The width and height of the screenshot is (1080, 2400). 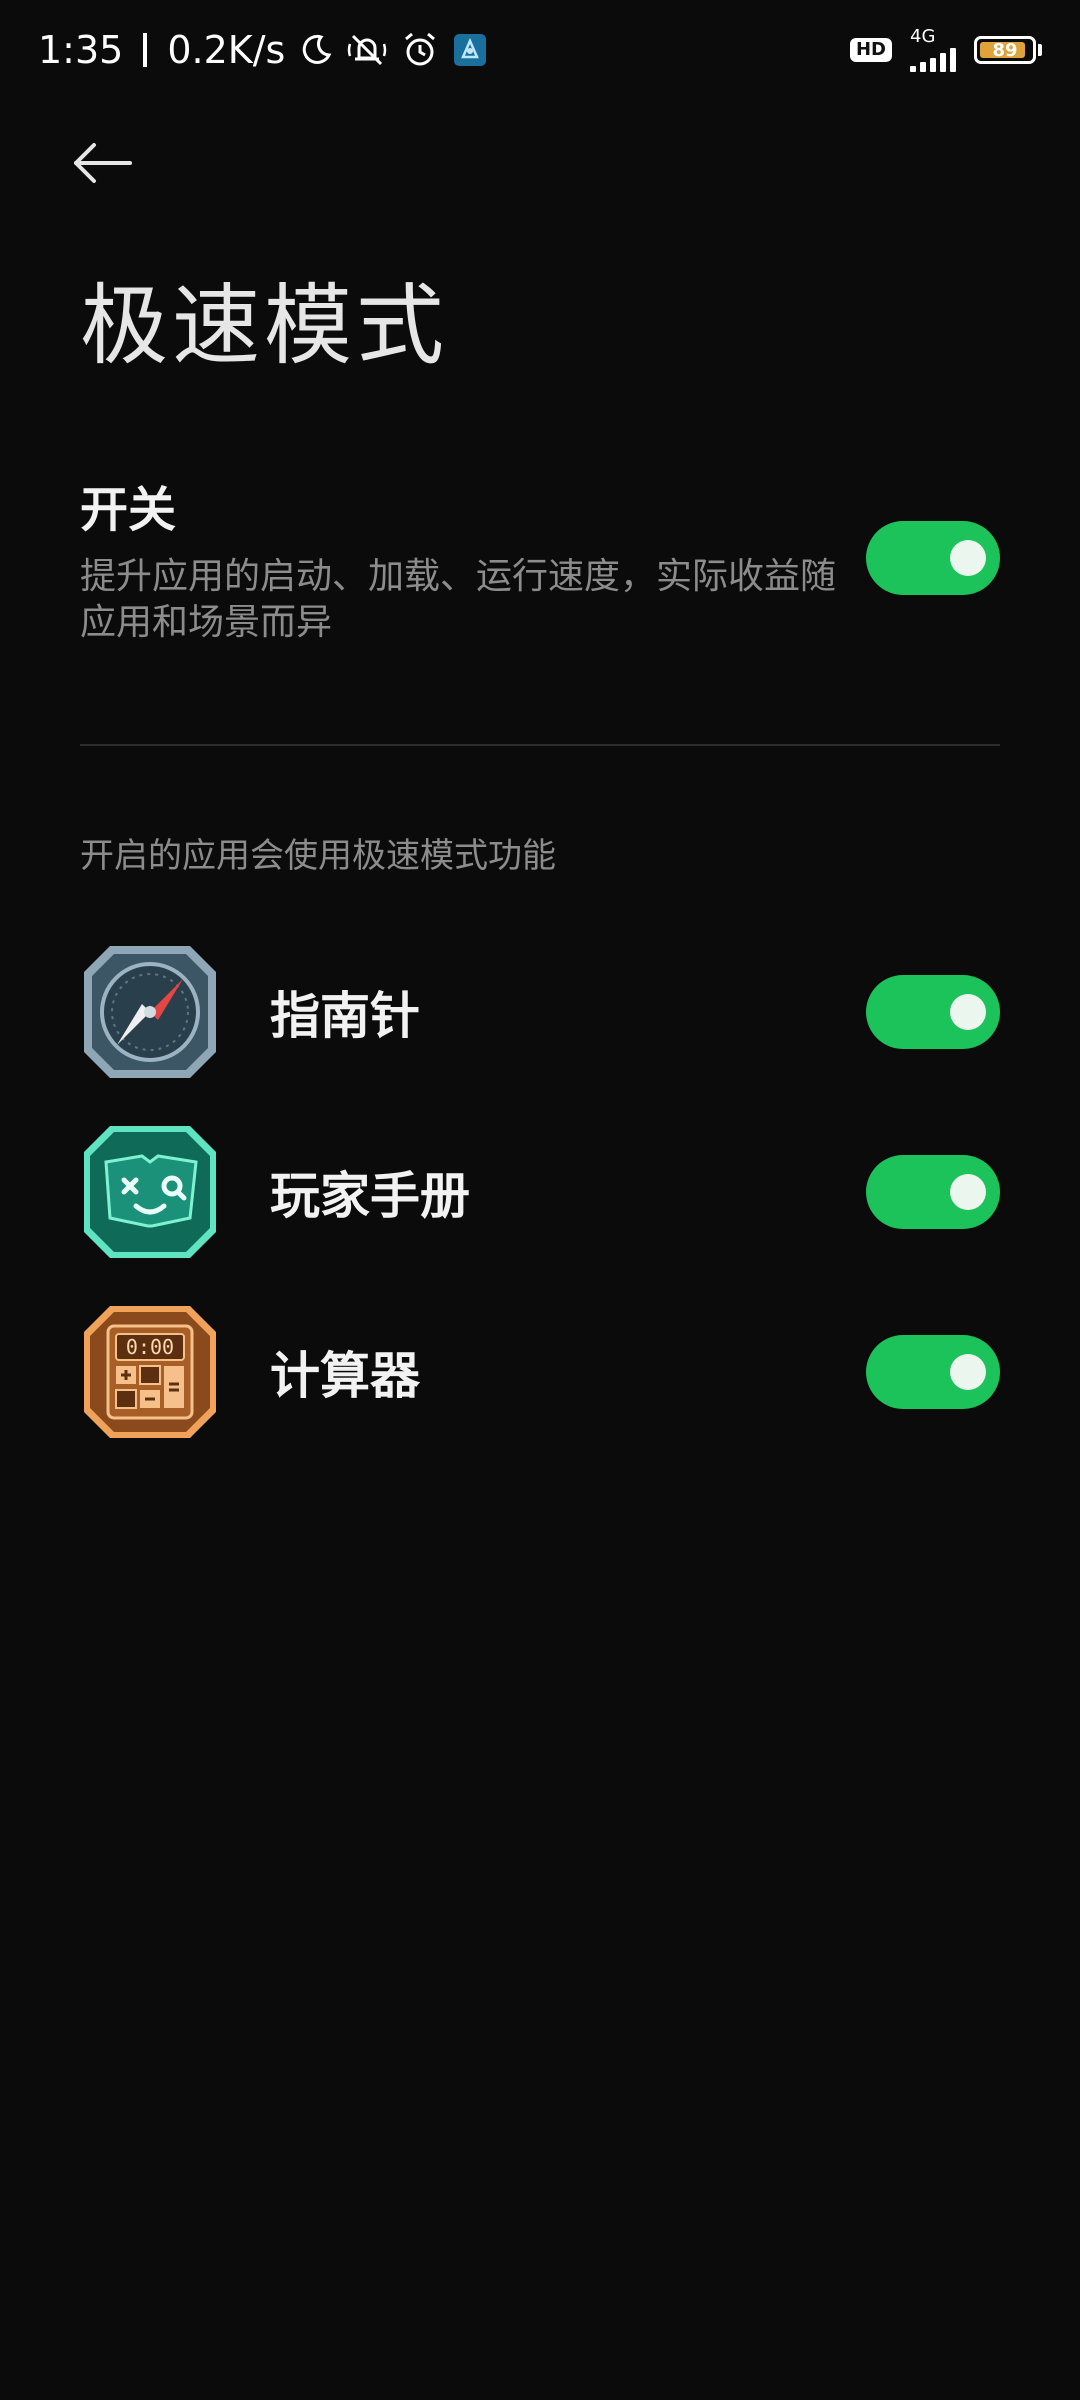 What do you see at coordinates (420, 50) in the screenshot?
I see `alarm-icon` at bounding box center [420, 50].